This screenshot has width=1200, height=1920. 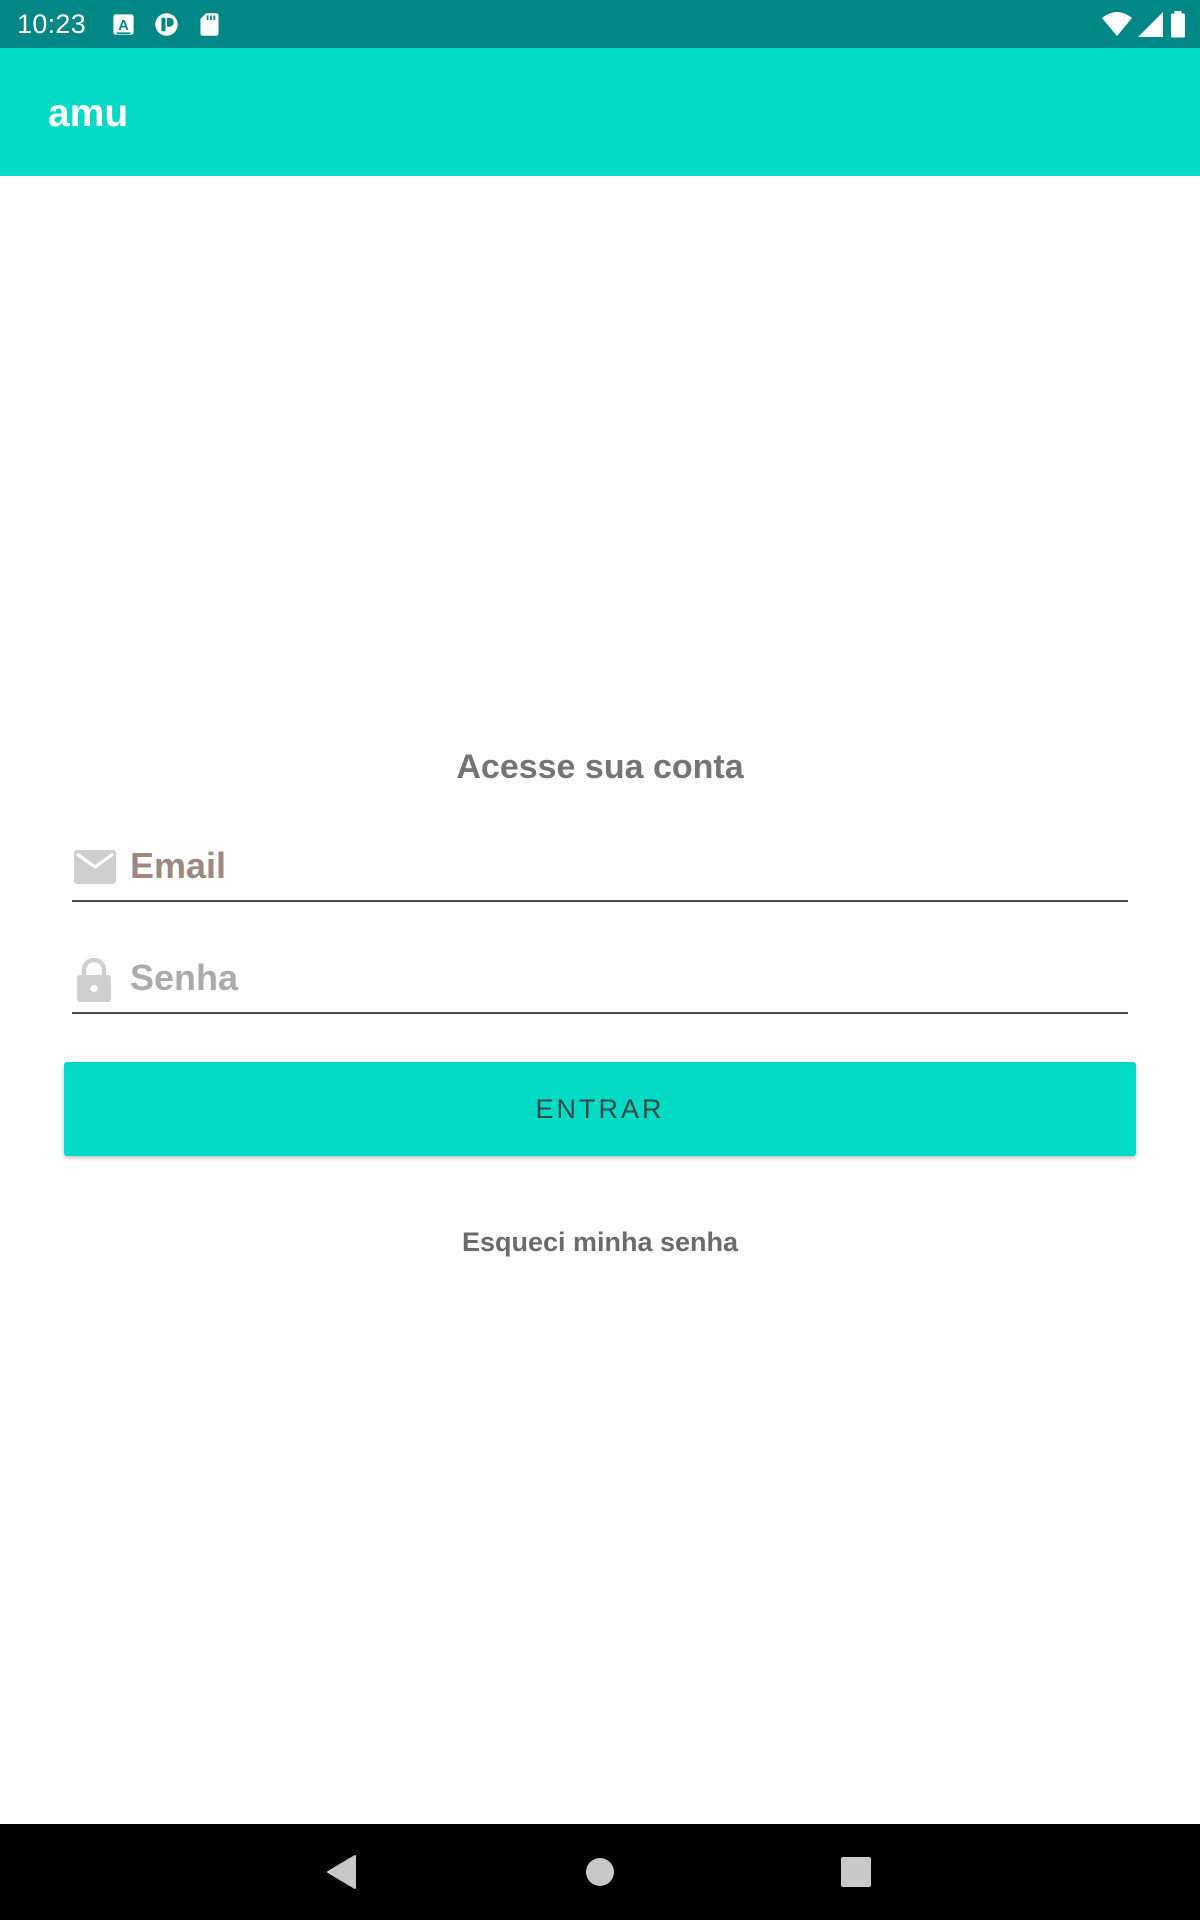 What do you see at coordinates (1178, 24) in the screenshot?
I see `battery-icon` at bounding box center [1178, 24].